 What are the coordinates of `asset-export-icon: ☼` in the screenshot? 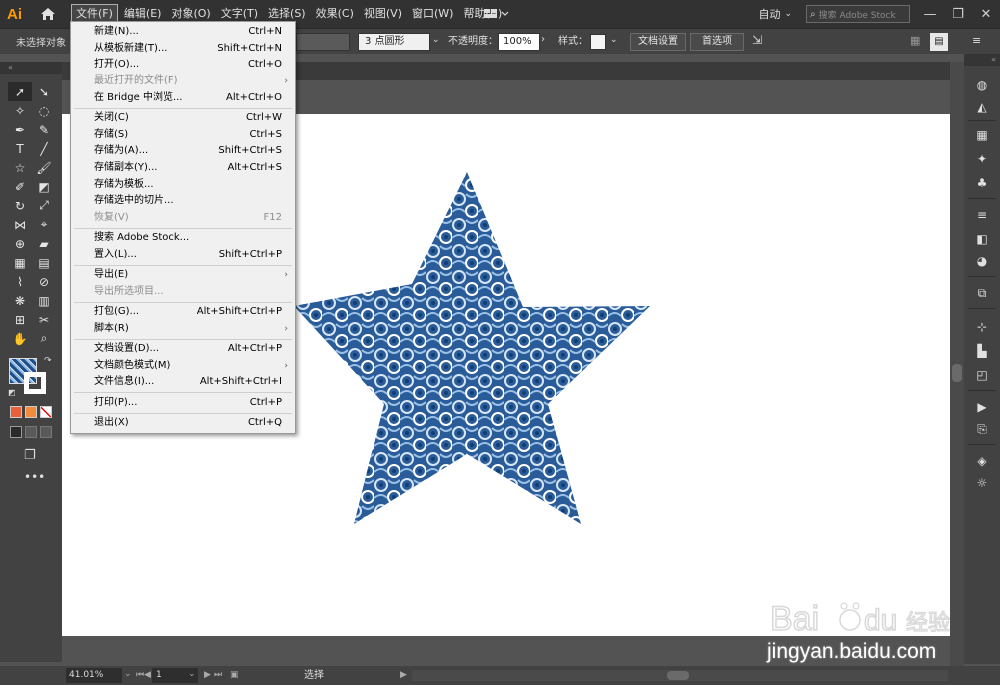 It's located at (982, 483).